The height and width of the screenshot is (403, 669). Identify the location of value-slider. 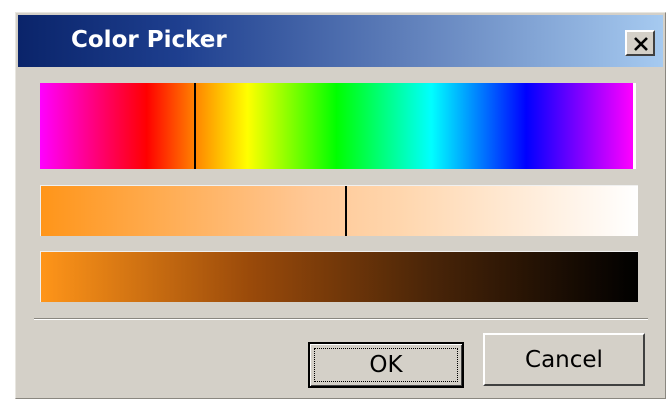
(339, 276).